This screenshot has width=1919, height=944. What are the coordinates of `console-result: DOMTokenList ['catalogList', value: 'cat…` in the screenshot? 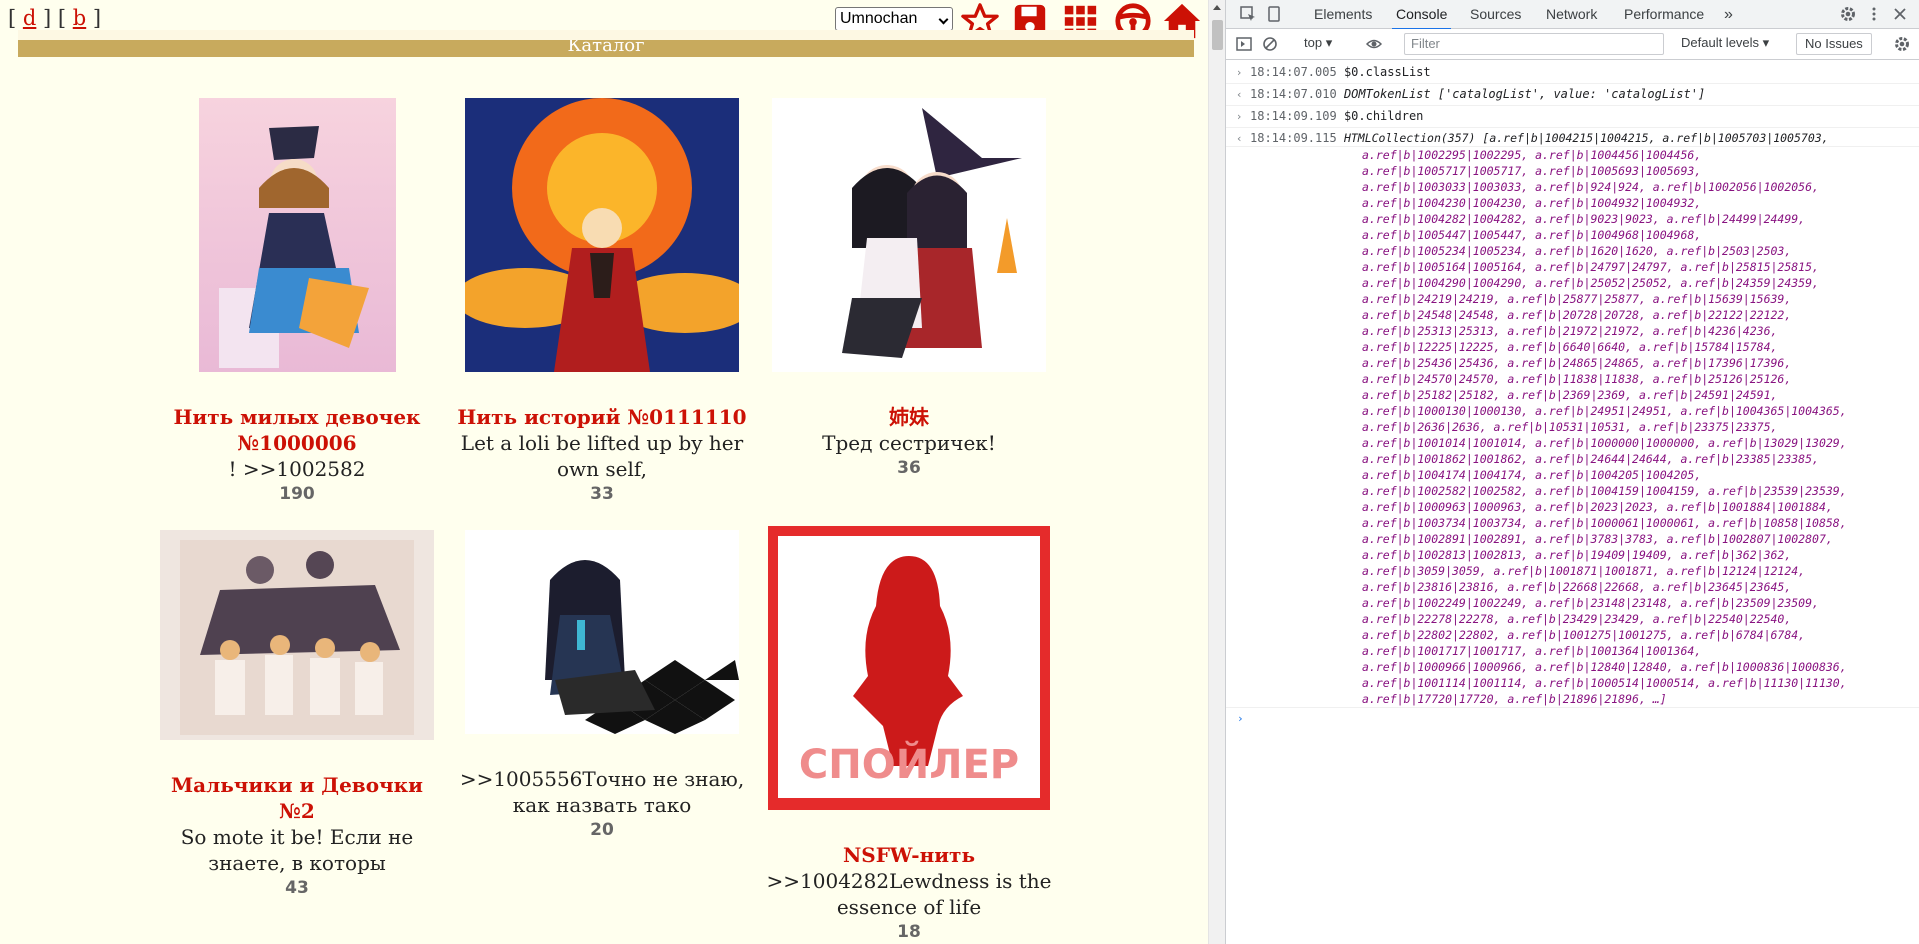 It's located at (1524, 94).